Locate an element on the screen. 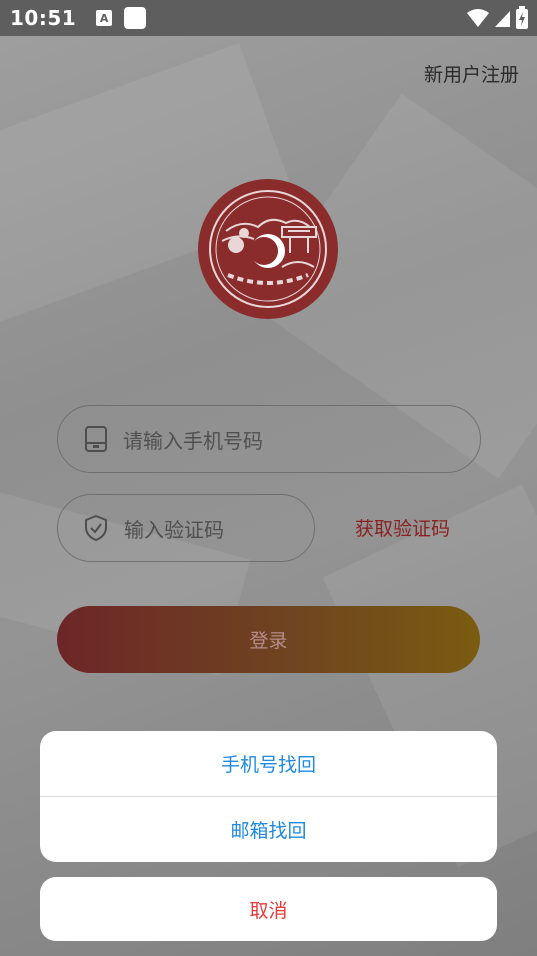  cancel-button: 取消 is located at coordinates (268, 909).